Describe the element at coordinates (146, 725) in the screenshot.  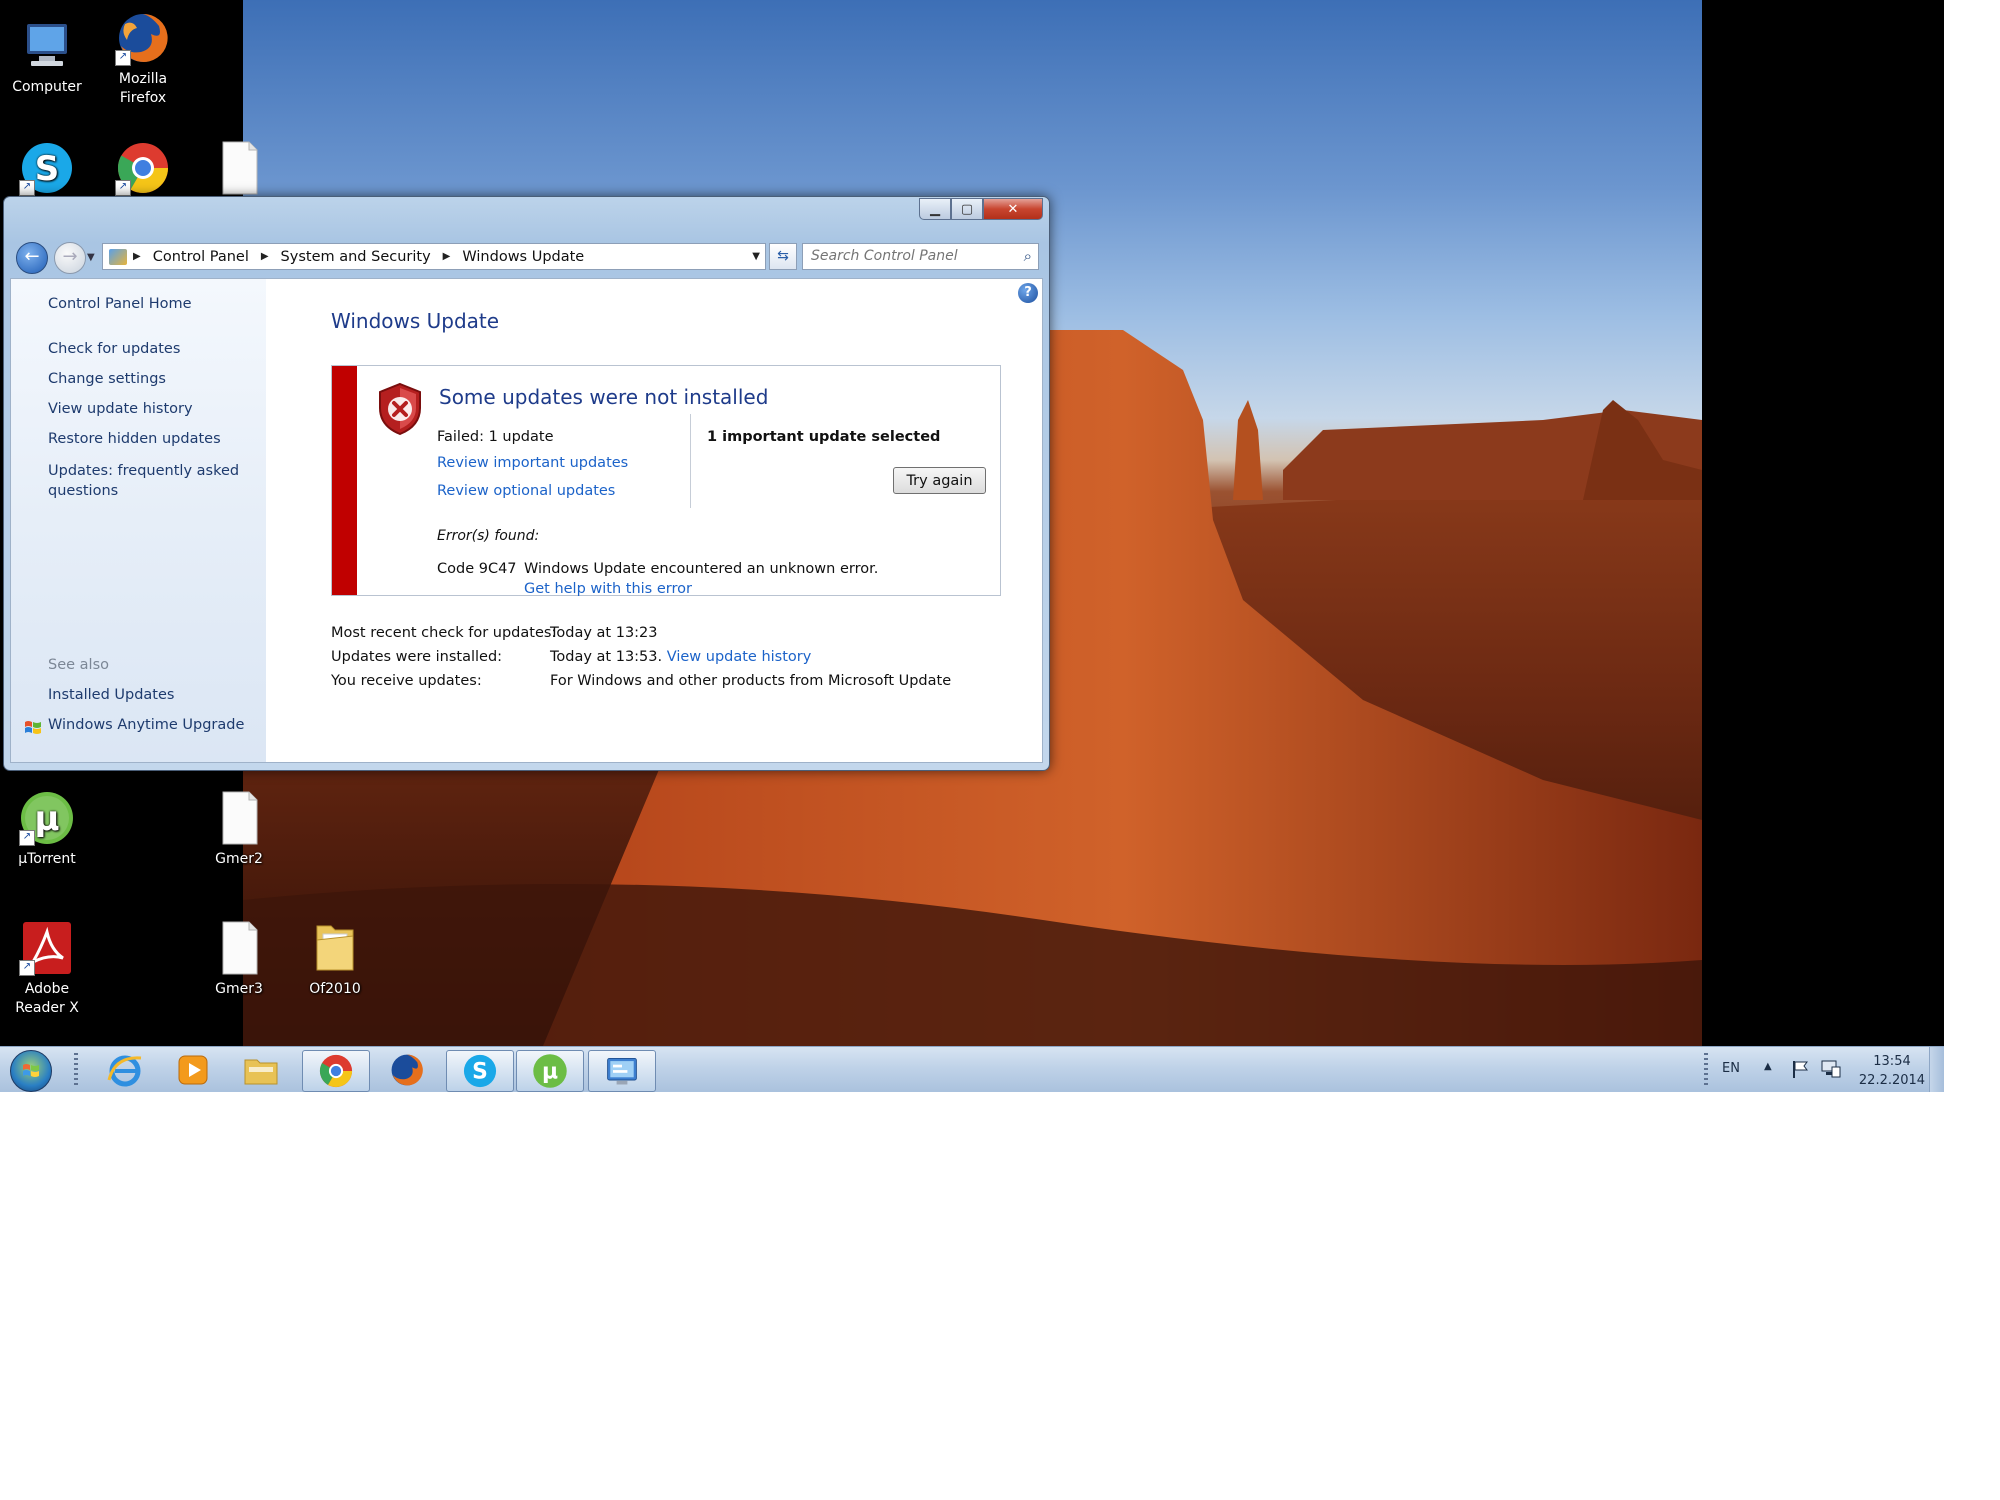
I see `sidebar-link-windows-anytime-upgrade: Windows Anytime Upgrade` at that location.